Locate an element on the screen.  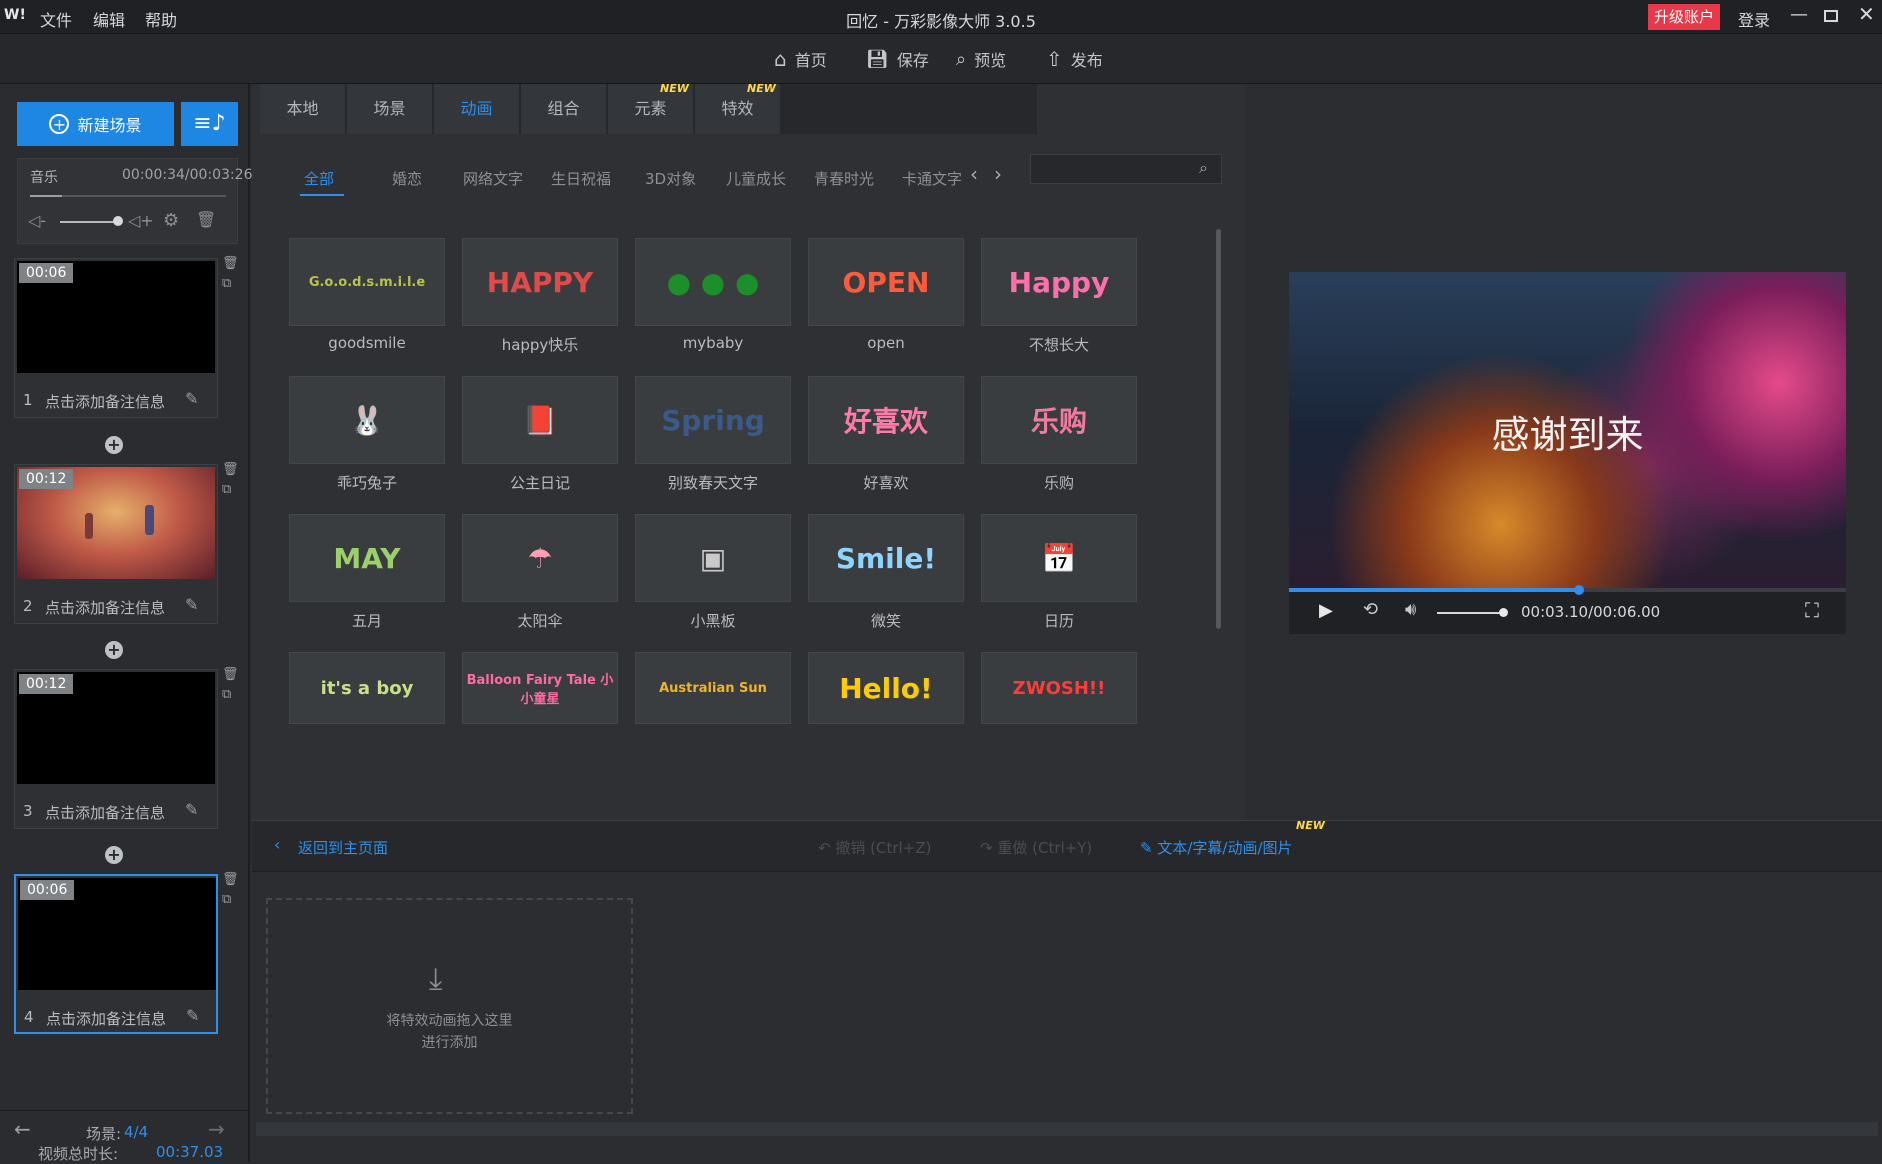
scene-card: 00:12 3 点击添加备注信息 ✎ is located at coordinates (116, 749).